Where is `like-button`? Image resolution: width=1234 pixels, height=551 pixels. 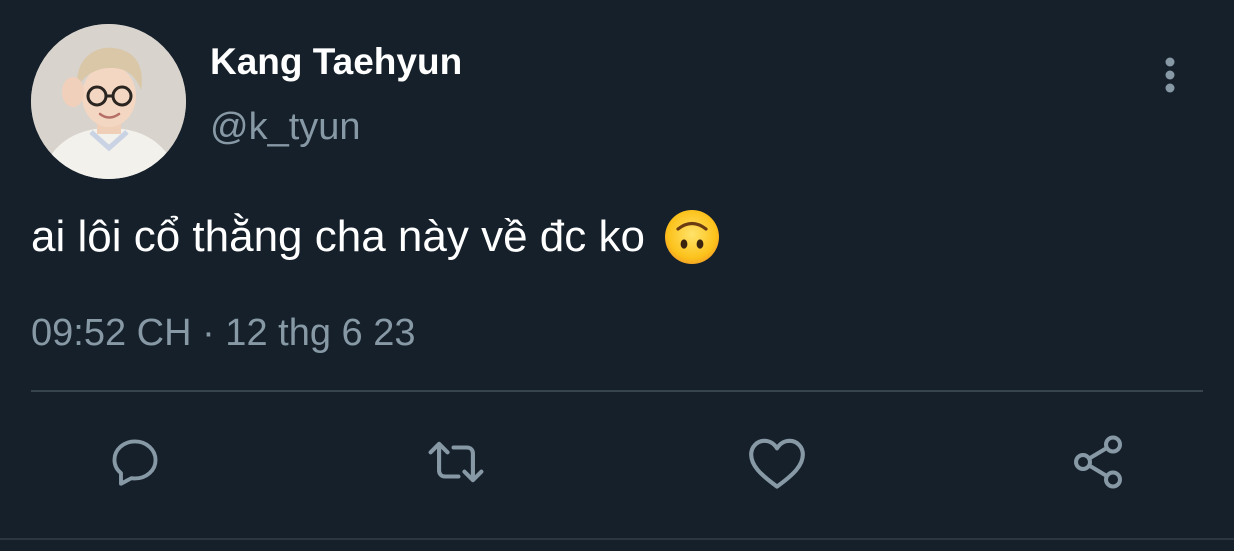 like-button is located at coordinates (777, 462).